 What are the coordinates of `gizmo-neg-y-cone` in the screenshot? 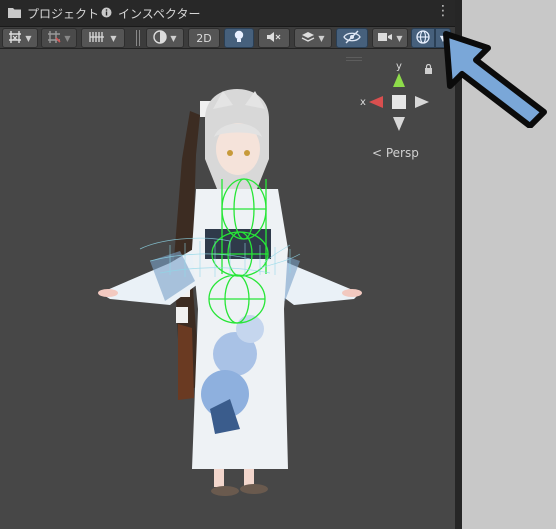 It's located at (399, 124).